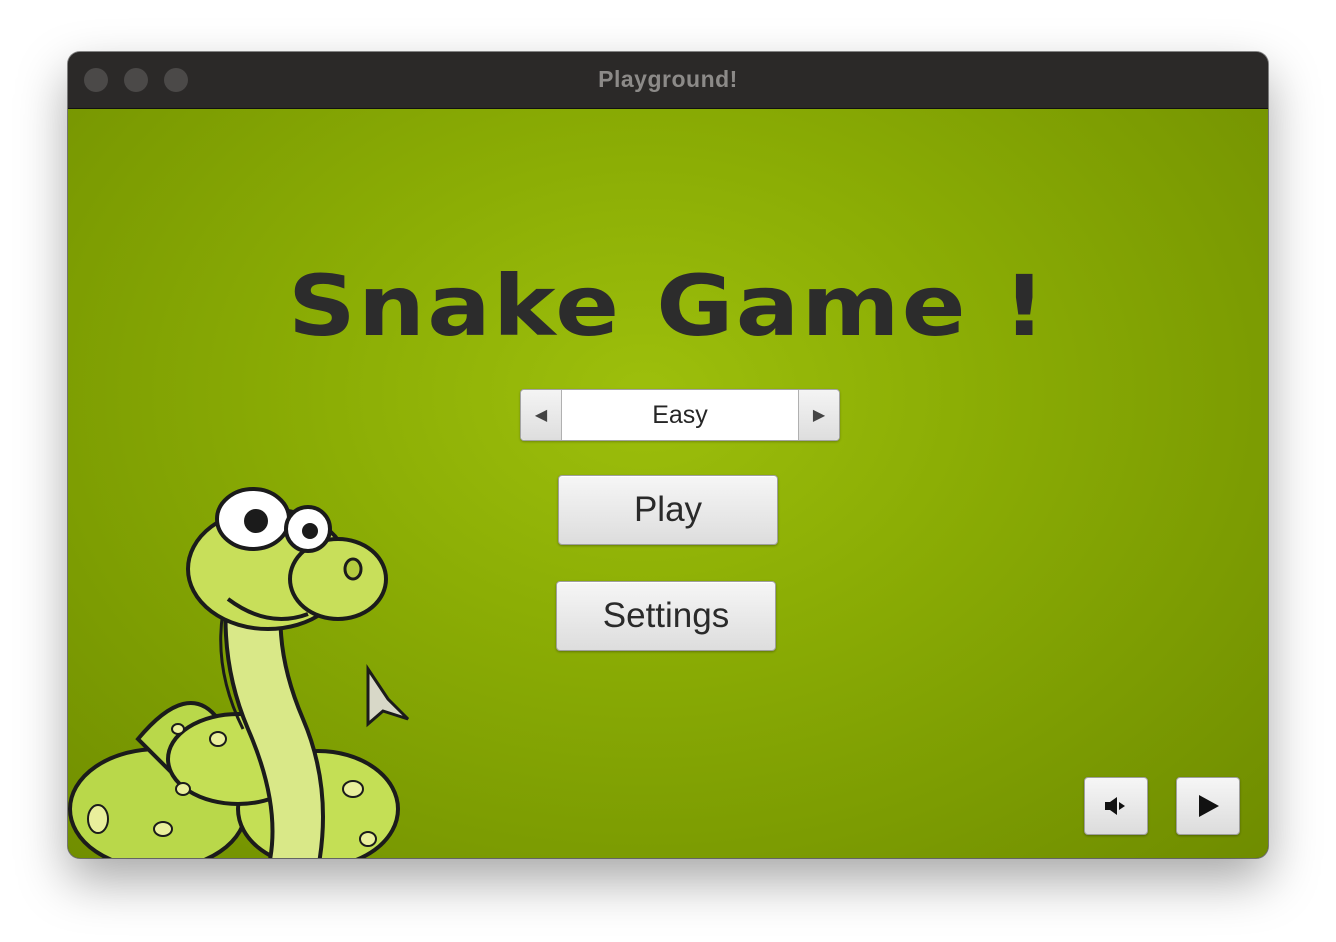 The width and height of the screenshot is (1336, 942). I want to click on window-title: Playground!, so click(668, 79).